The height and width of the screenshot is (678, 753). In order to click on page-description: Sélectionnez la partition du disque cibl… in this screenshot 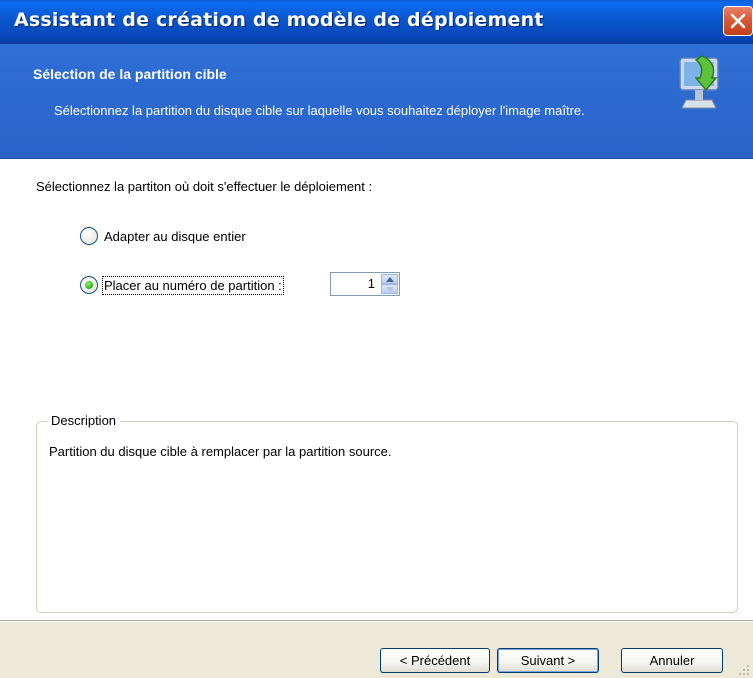, I will do `click(319, 110)`.